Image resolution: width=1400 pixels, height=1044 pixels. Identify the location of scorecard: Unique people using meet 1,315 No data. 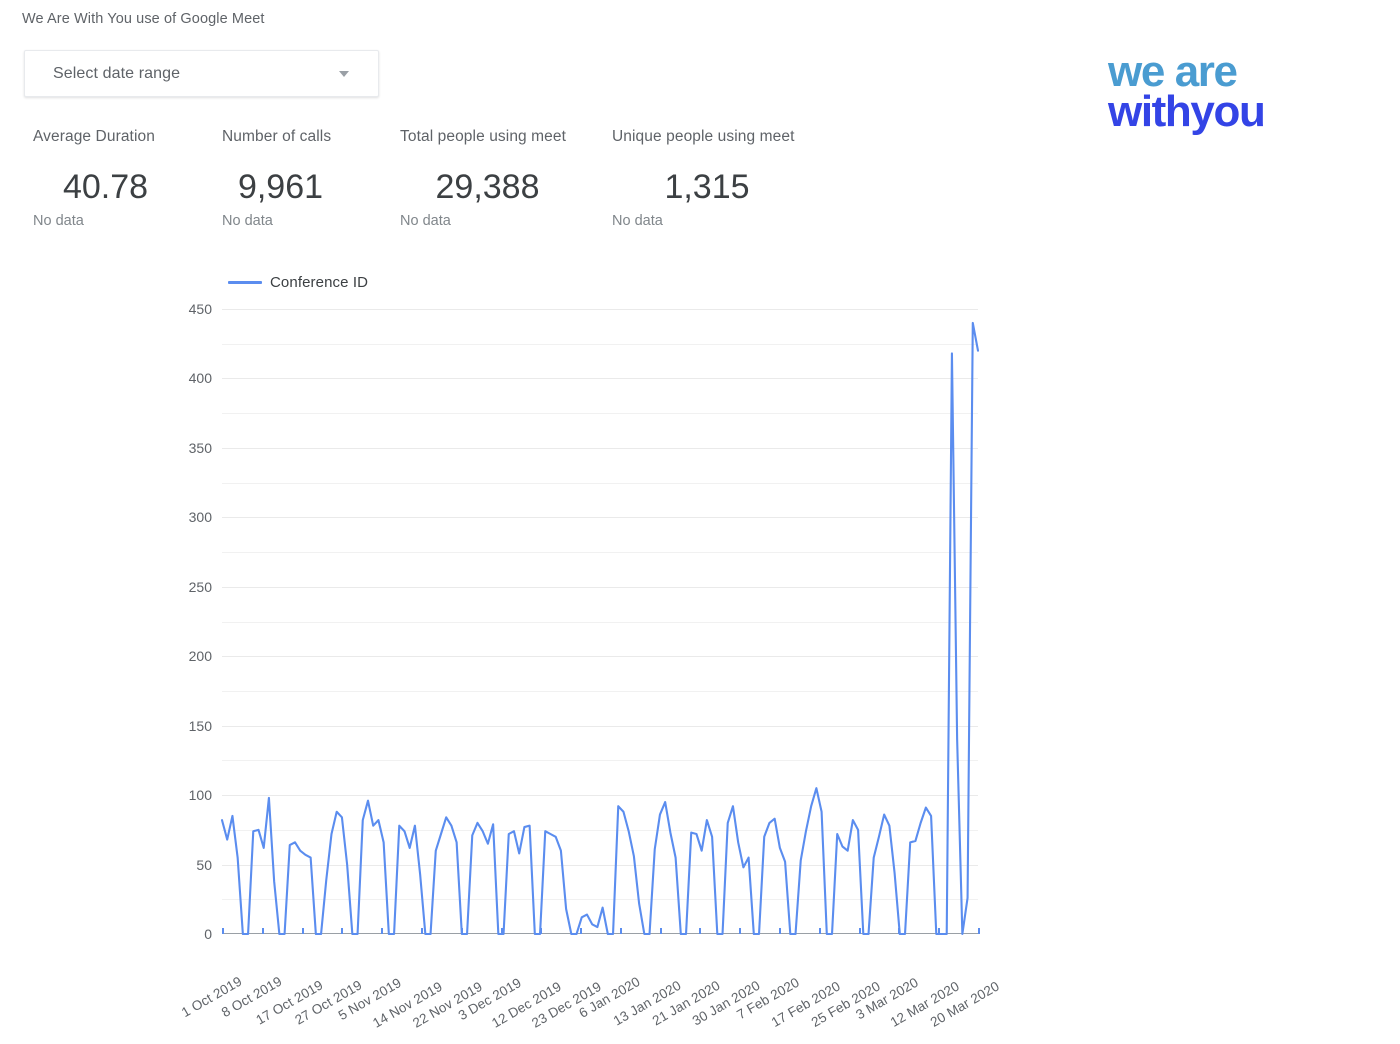
(707, 179).